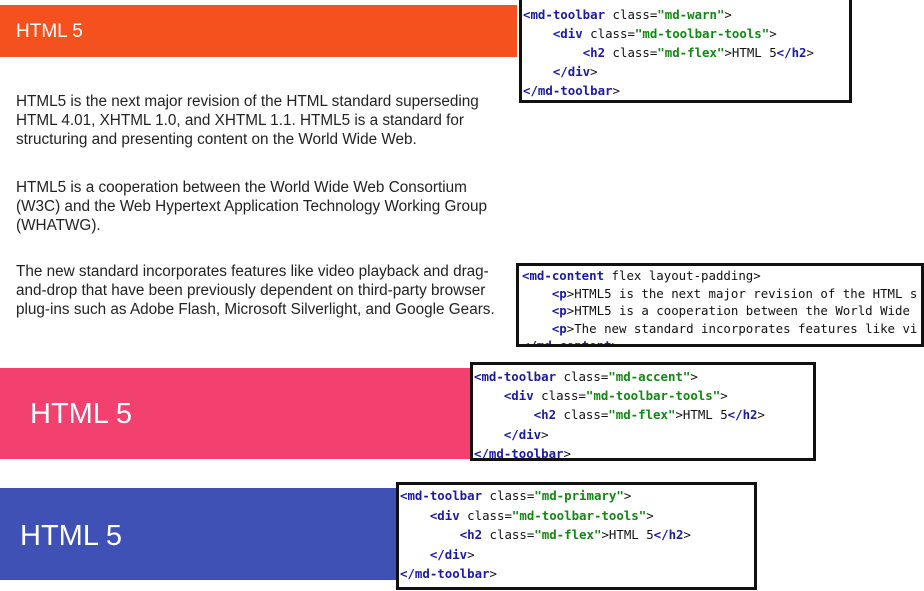 Image resolution: width=924 pixels, height=591 pixels. Describe the element at coordinates (71, 536) in the screenshot. I see `toolbar-primary-title: HTML 5` at that location.